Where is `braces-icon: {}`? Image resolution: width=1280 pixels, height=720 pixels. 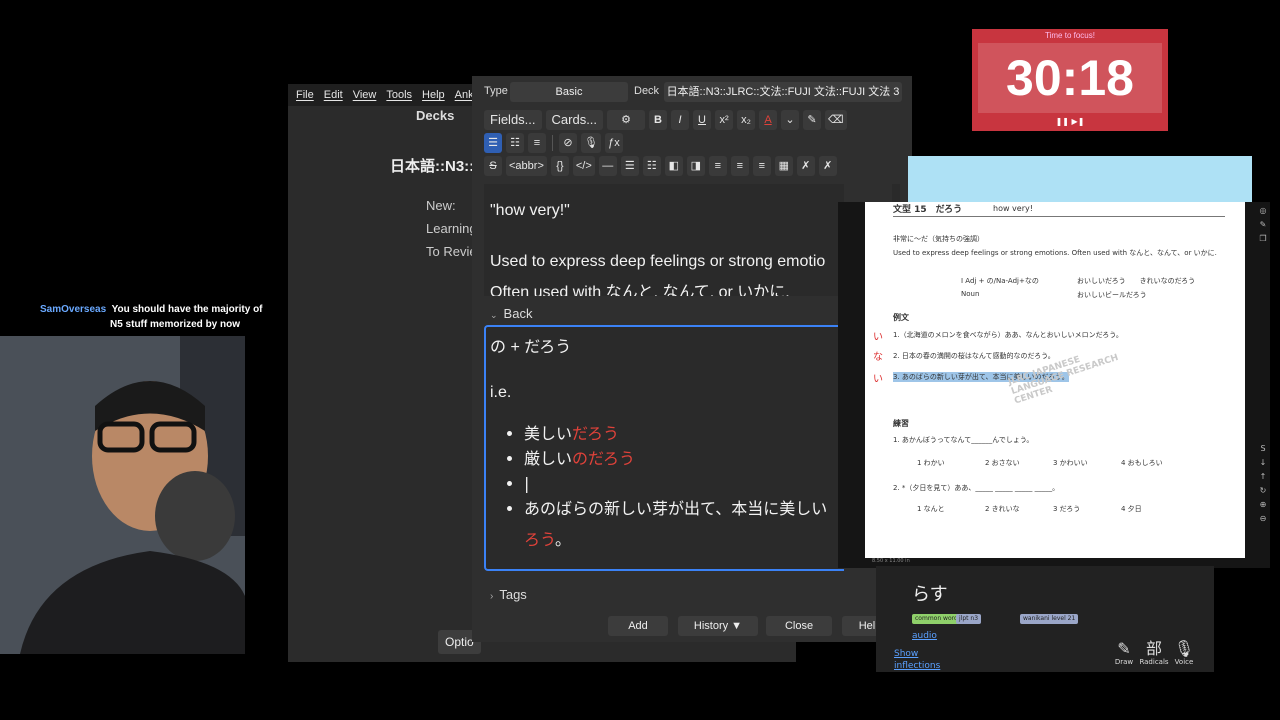
braces-icon: {} is located at coordinates (559, 166).